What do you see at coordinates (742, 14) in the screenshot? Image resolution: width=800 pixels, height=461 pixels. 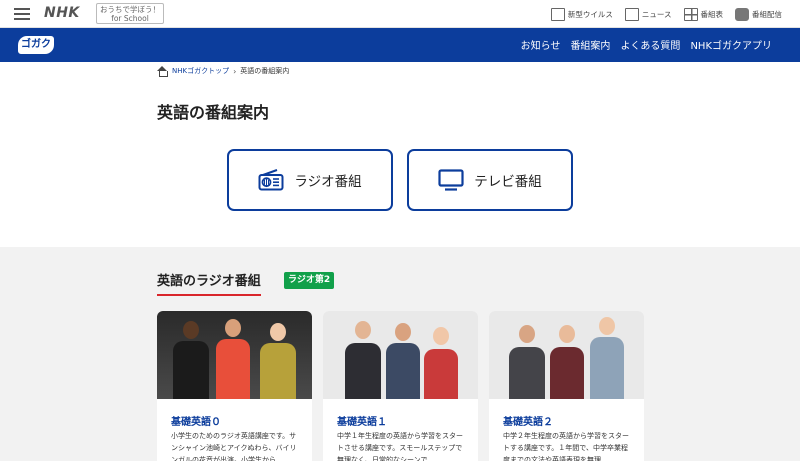 I see `streaming-icon` at bounding box center [742, 14].